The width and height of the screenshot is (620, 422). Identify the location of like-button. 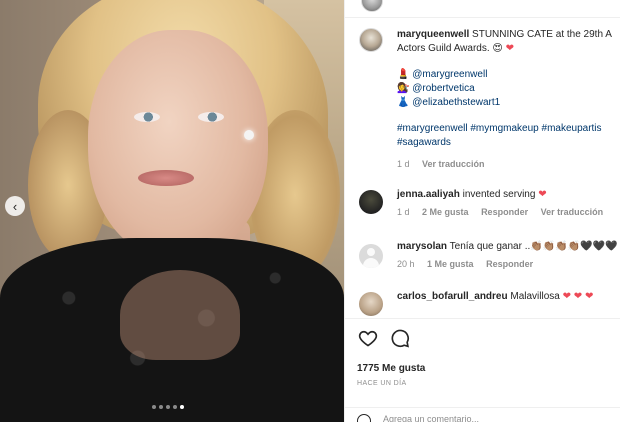
(368, 338).